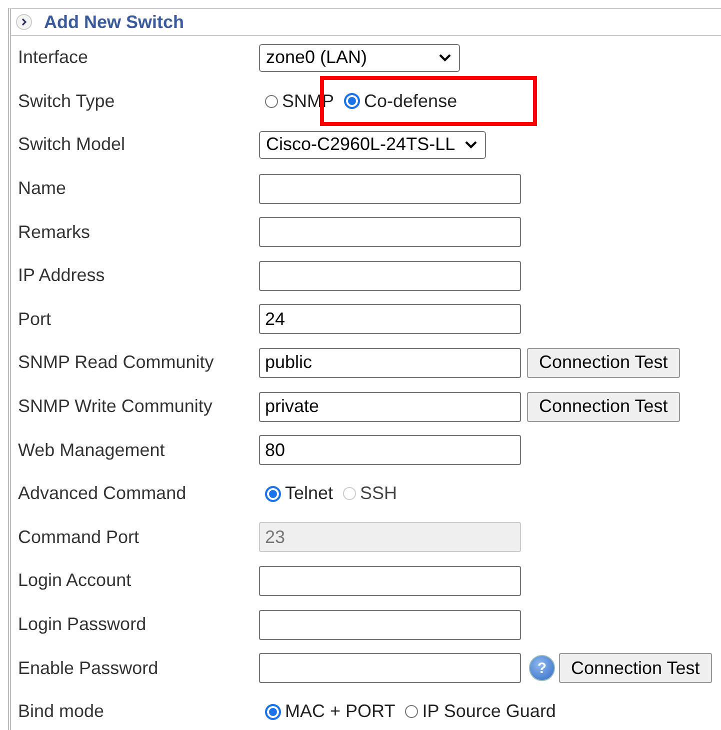  I want to click on field-label: Enable Password, so click(88, 668).